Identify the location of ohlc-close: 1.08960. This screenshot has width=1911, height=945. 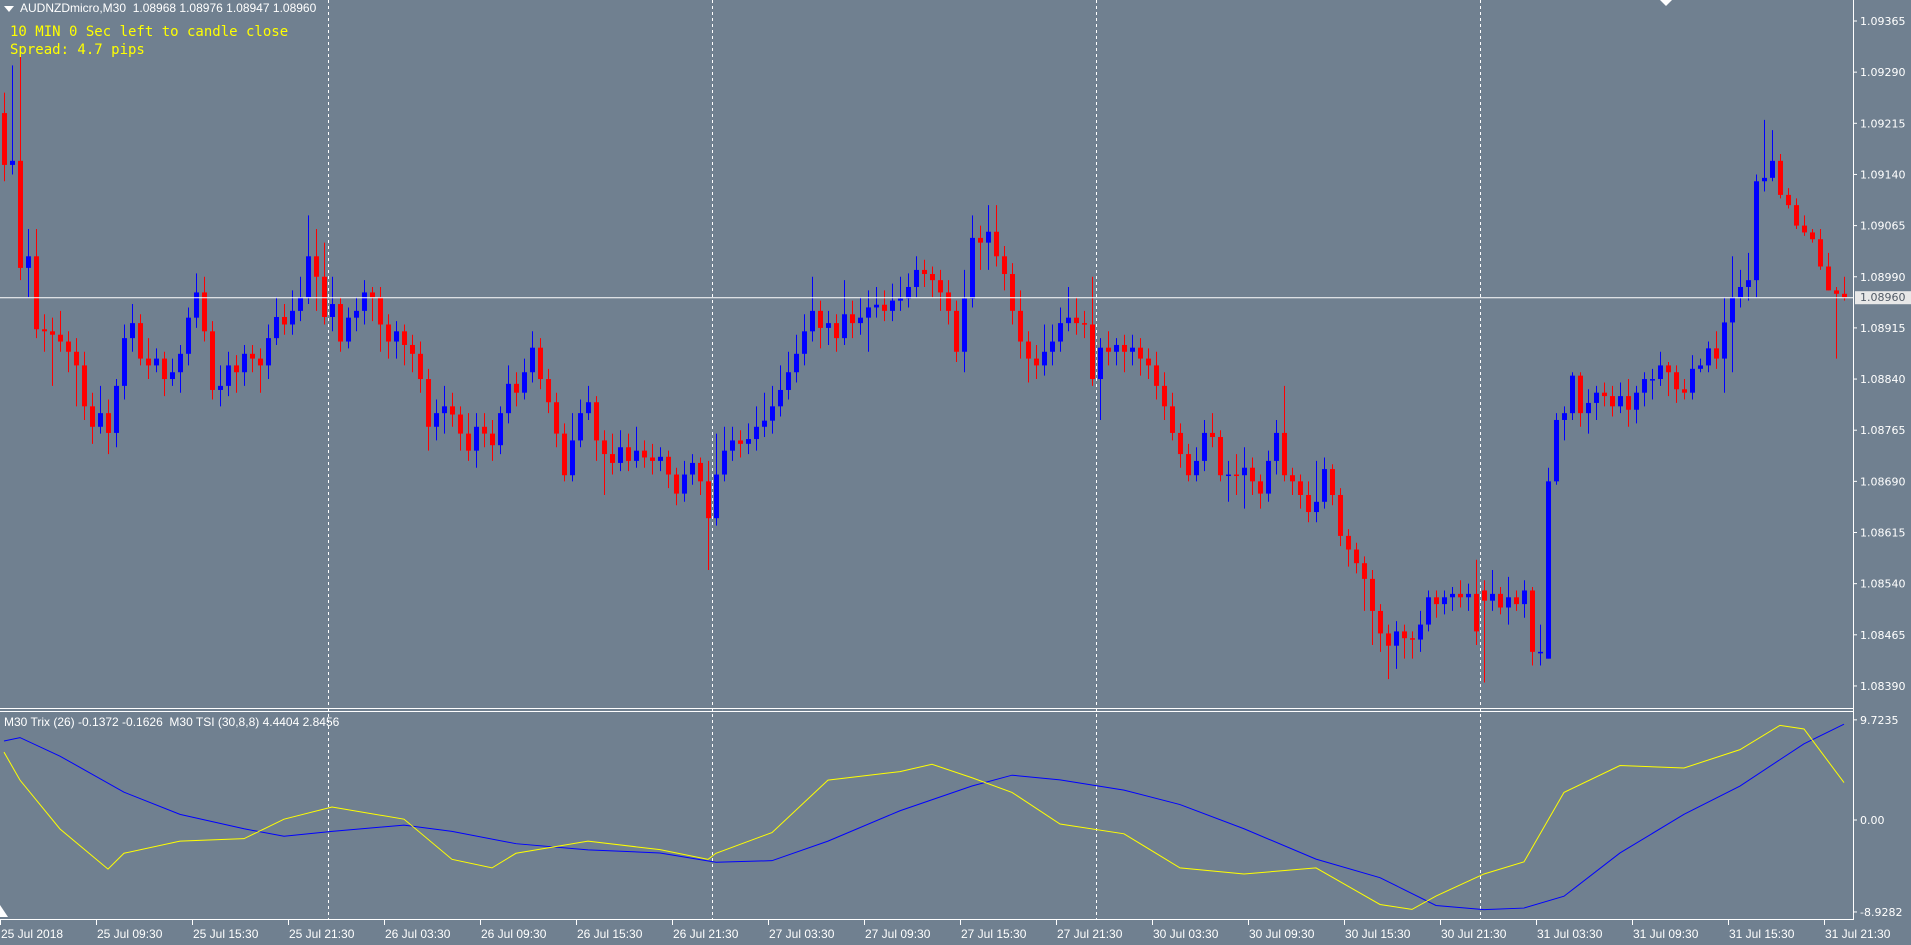
(294, 8).